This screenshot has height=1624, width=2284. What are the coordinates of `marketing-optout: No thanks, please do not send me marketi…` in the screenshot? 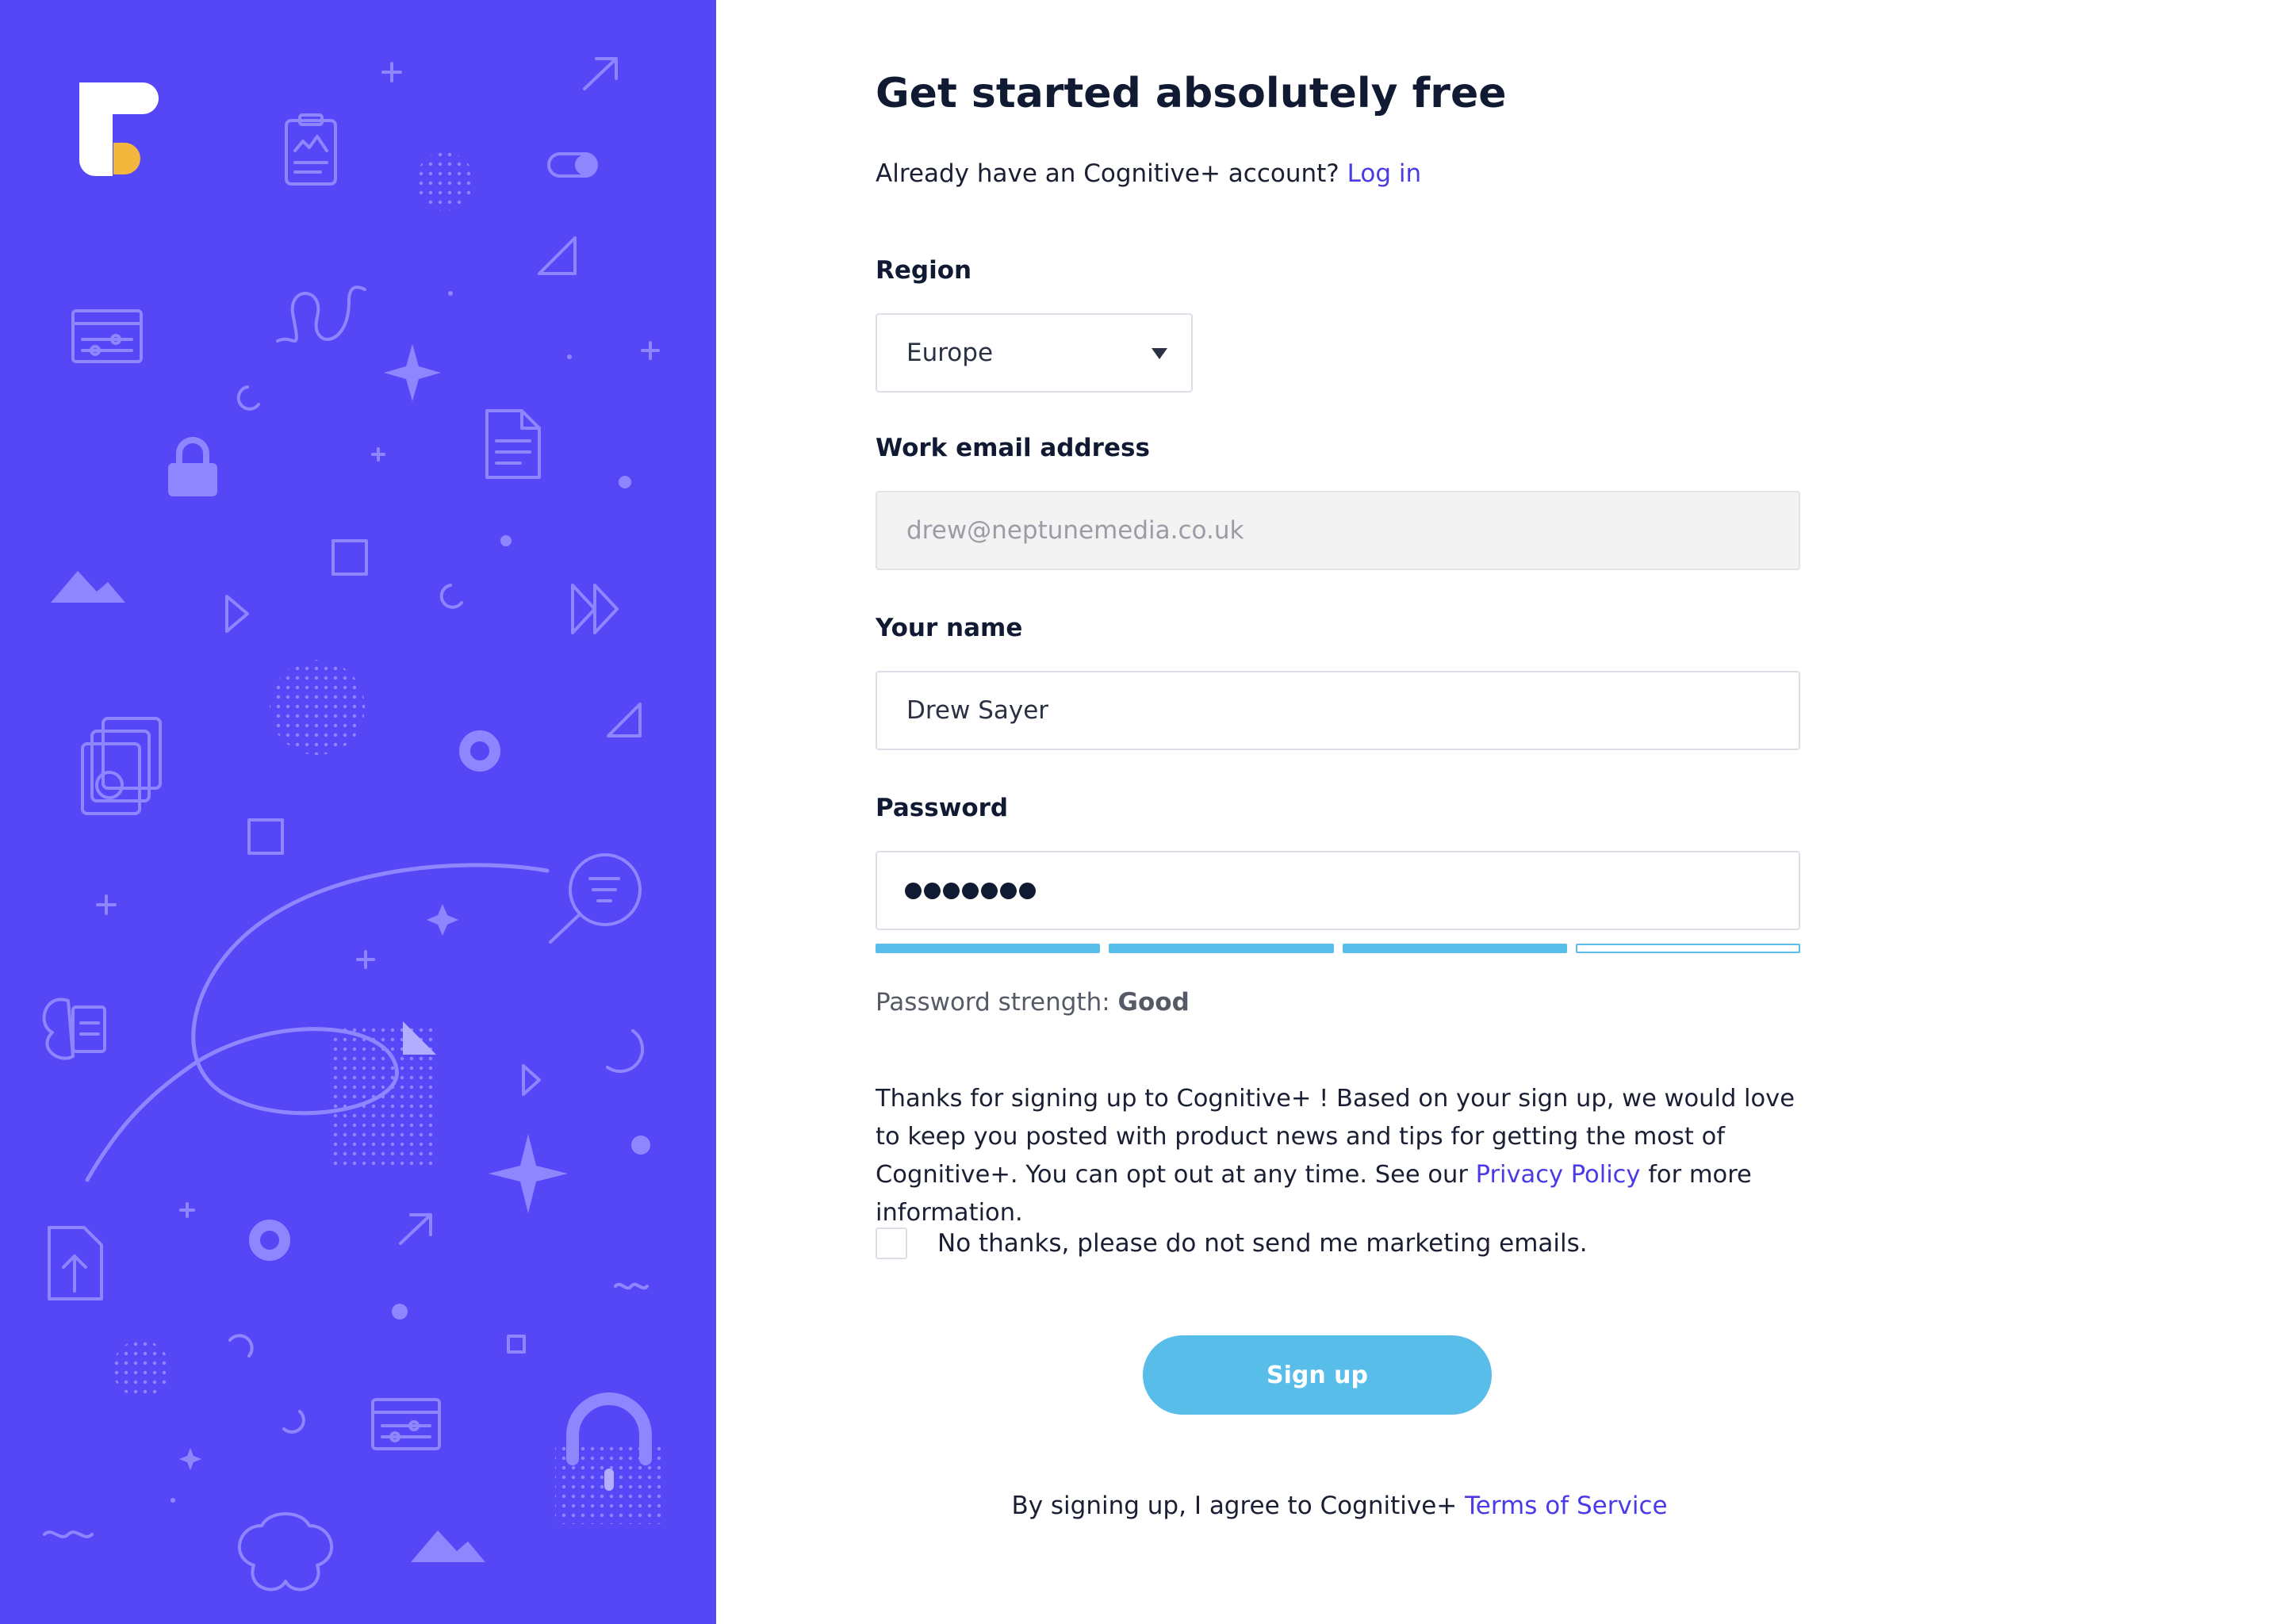 It's located at (1232, 1243).